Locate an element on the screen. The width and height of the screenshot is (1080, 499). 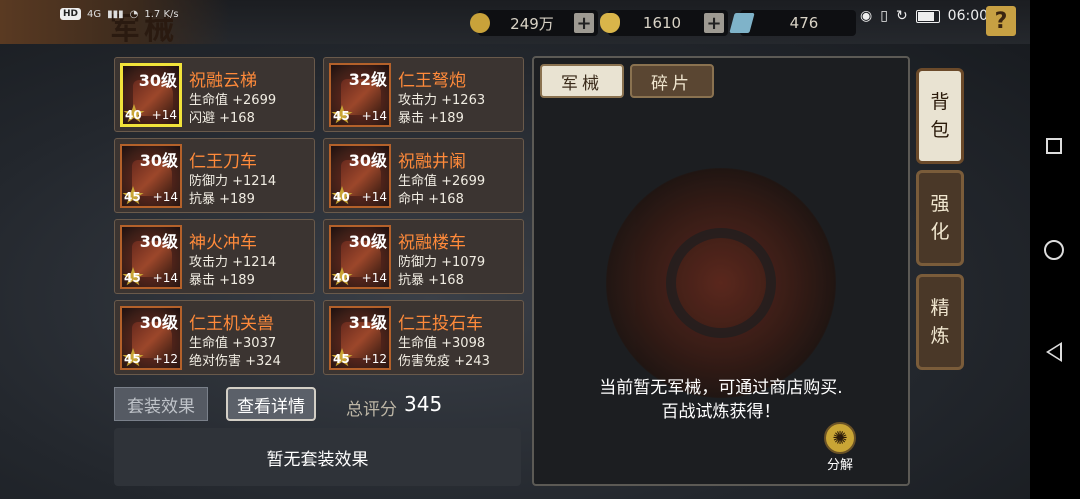
back-icon is located at coordinates (1054, 352).